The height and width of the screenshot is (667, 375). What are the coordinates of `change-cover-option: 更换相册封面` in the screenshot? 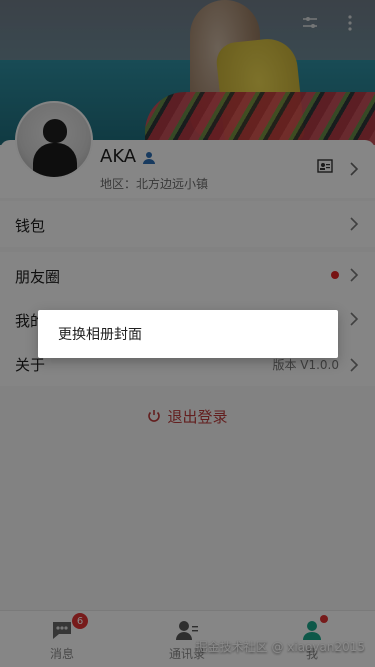 It's located at (100, 334).